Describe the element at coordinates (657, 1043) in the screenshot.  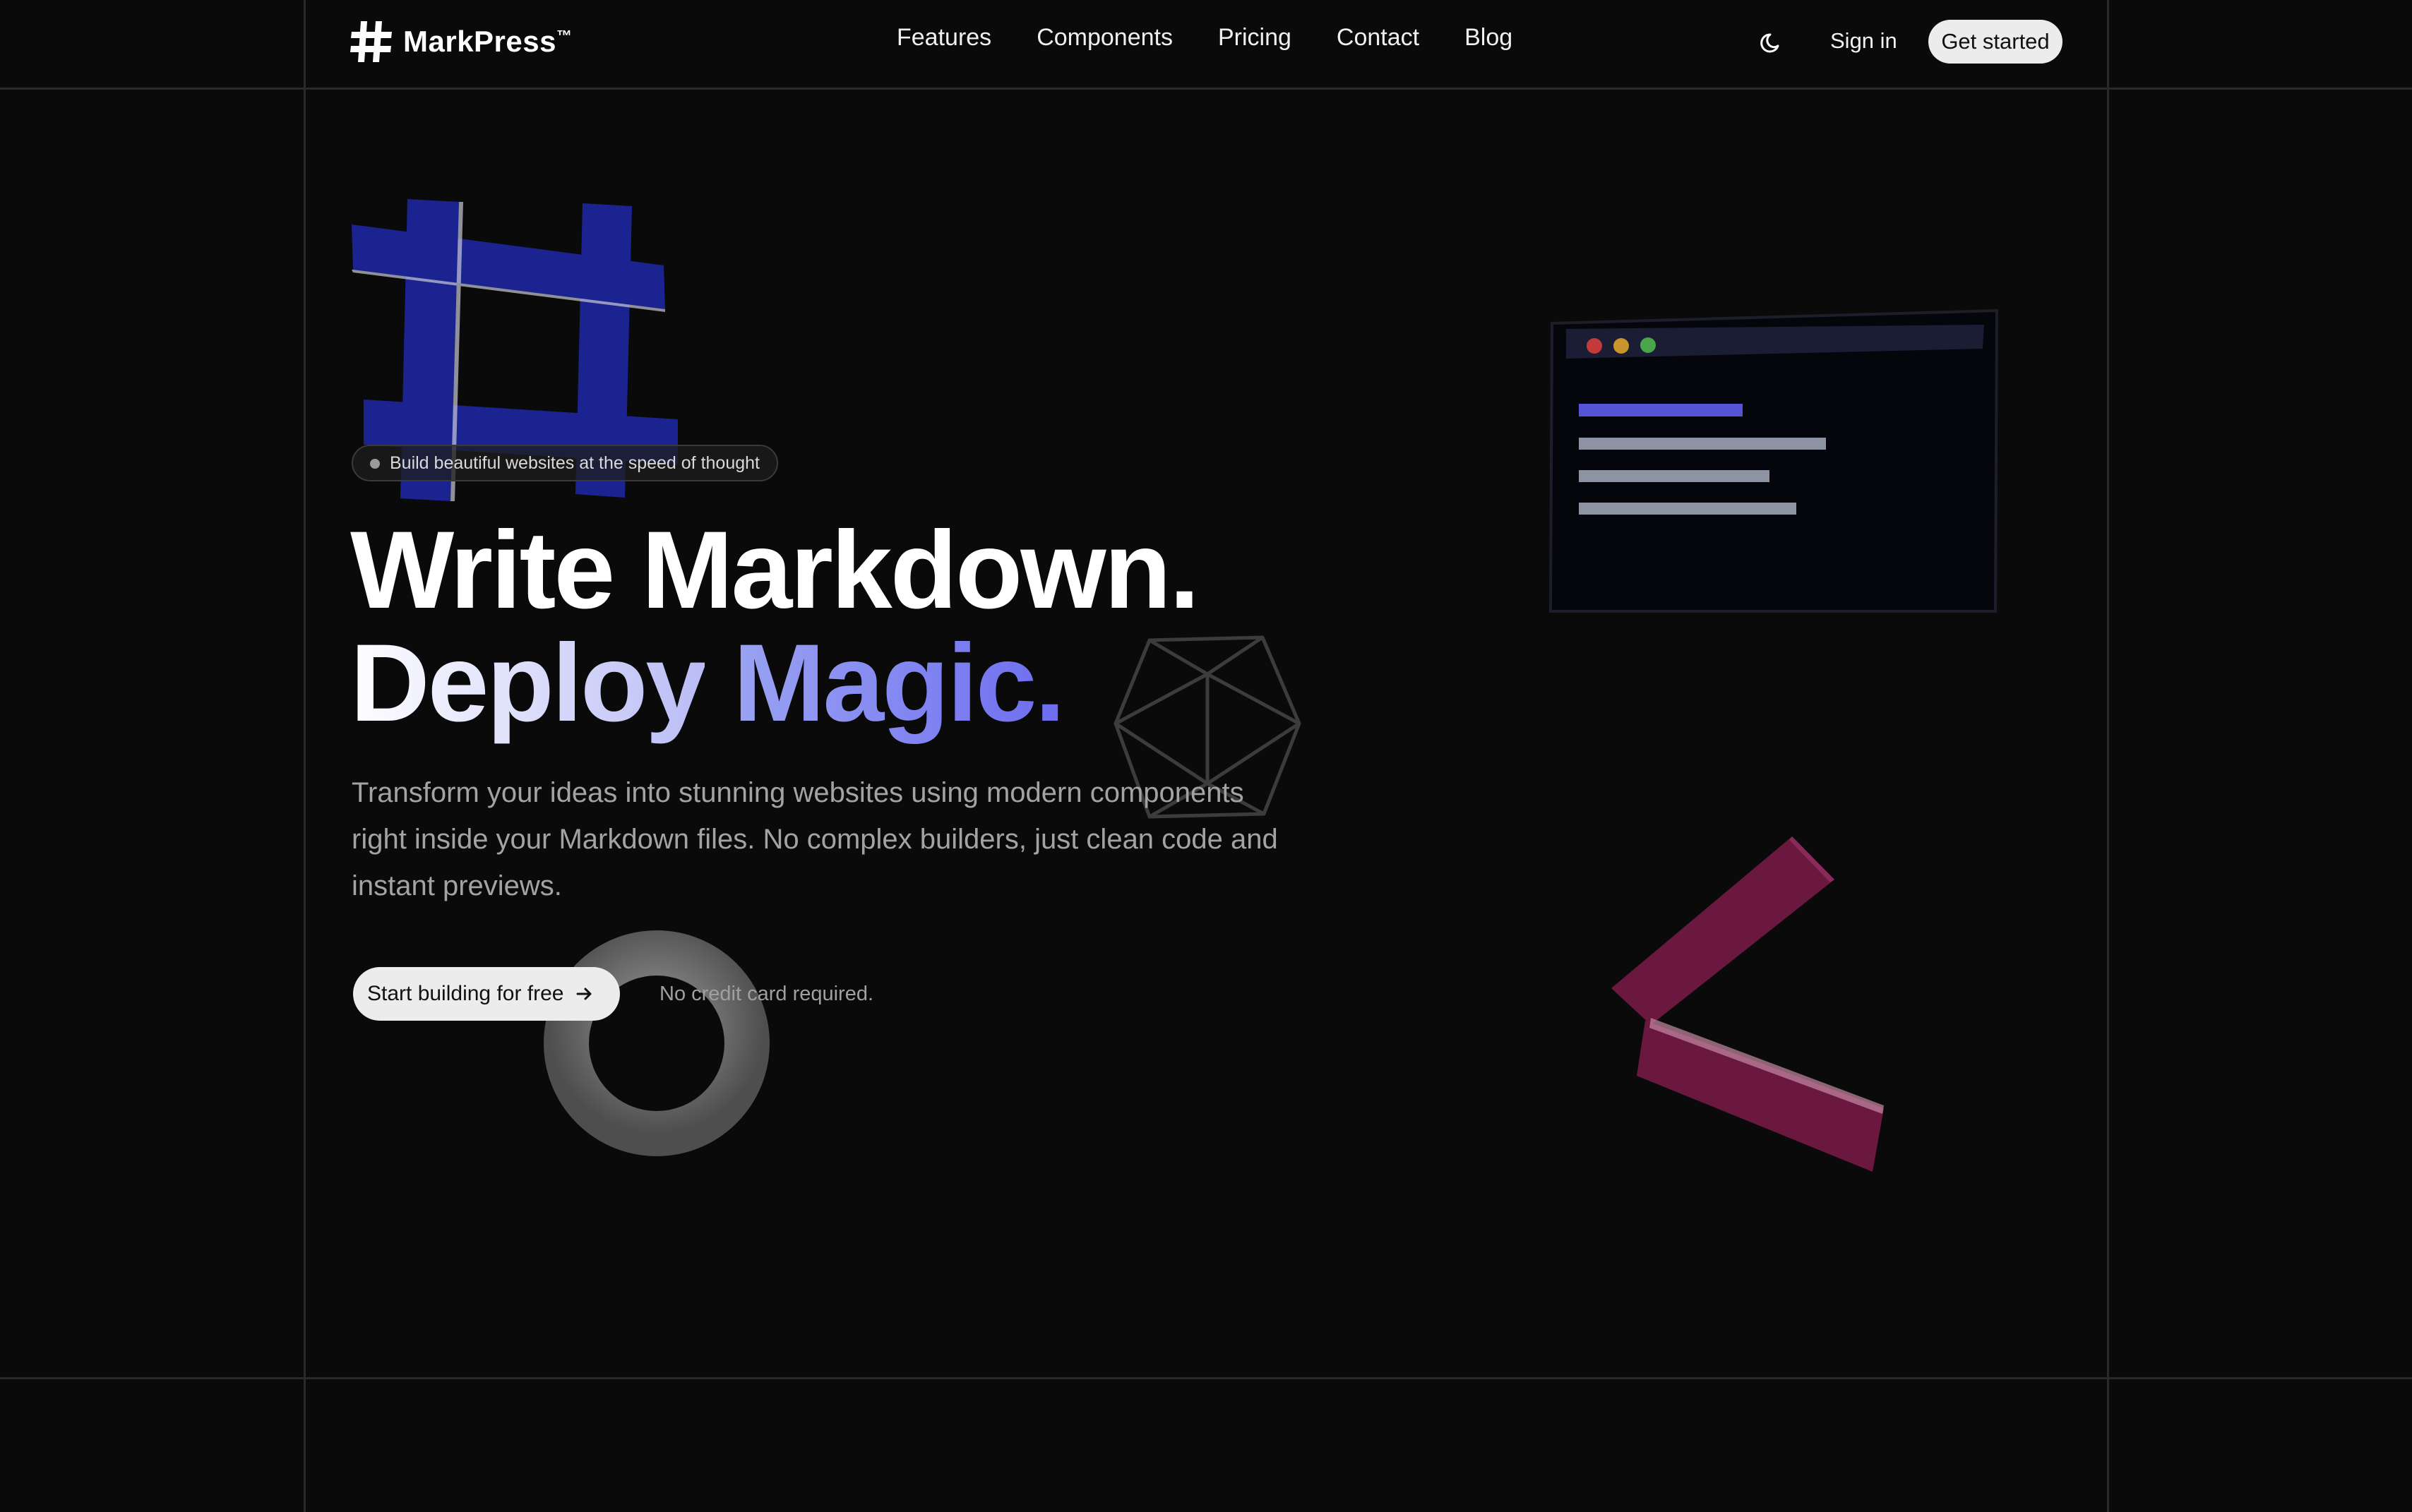
I see `torus-3d-shape-icon` at that location.